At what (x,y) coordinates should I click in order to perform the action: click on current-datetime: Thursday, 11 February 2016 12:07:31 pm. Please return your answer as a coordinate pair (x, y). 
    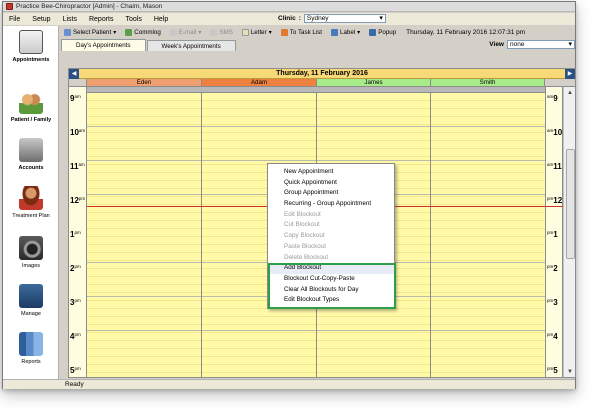
    Looking at the image, I should click on (466, 32).